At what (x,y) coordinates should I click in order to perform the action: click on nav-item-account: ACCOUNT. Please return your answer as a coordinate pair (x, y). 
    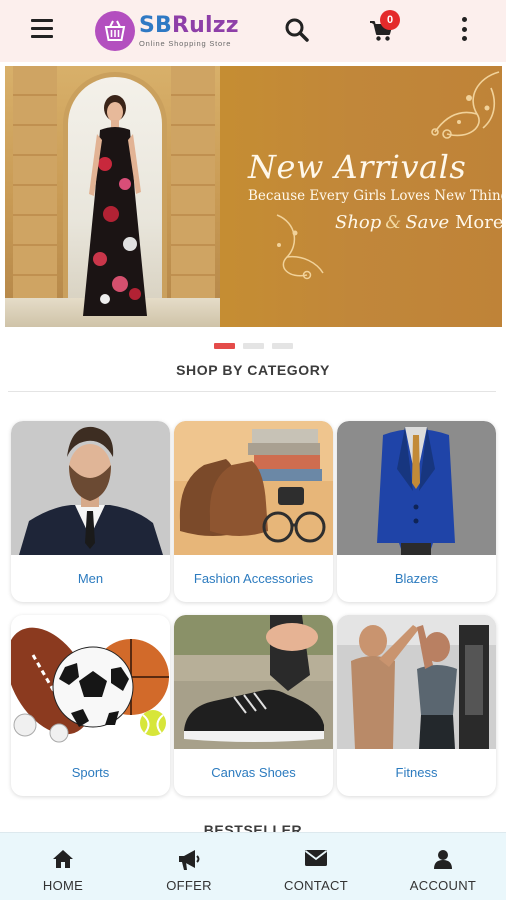
    Looking at the image, I should click on (443, 866).